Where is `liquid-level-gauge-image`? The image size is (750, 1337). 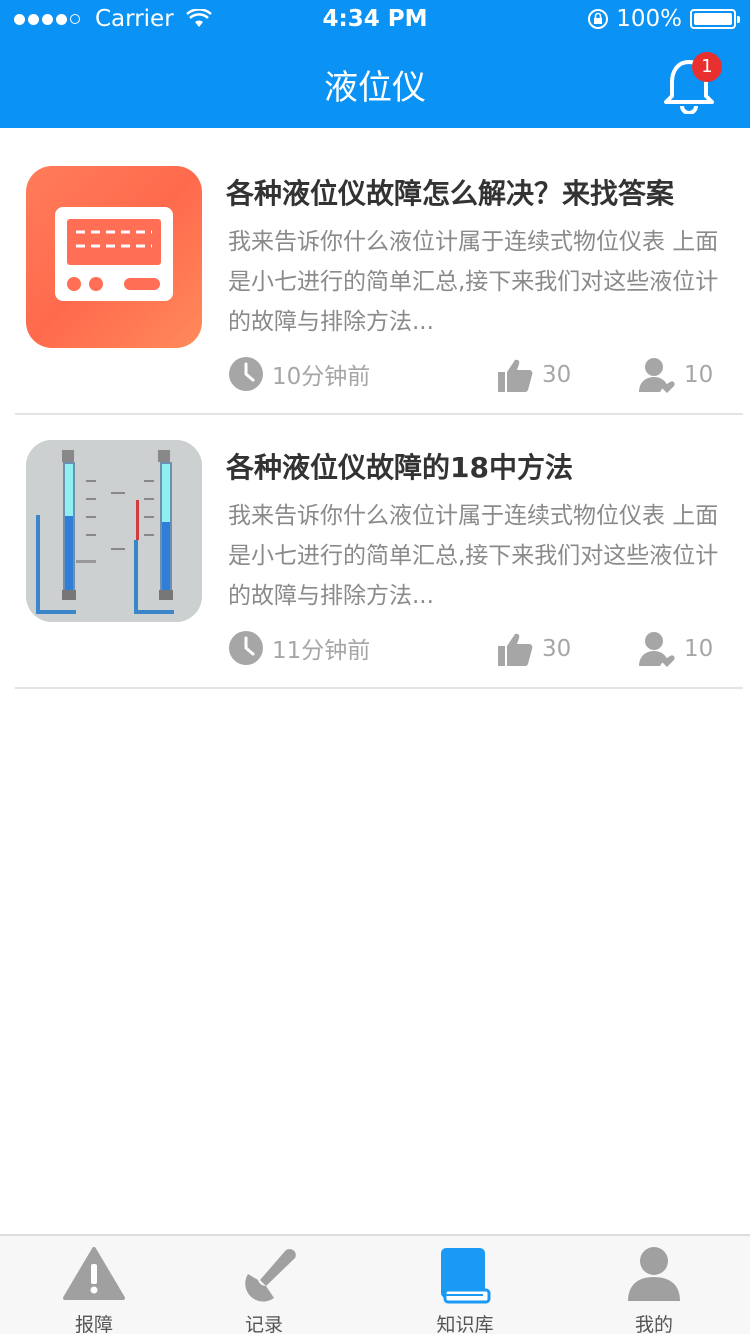
liquid-level-gauge-image is located at coordinates (114, 531).